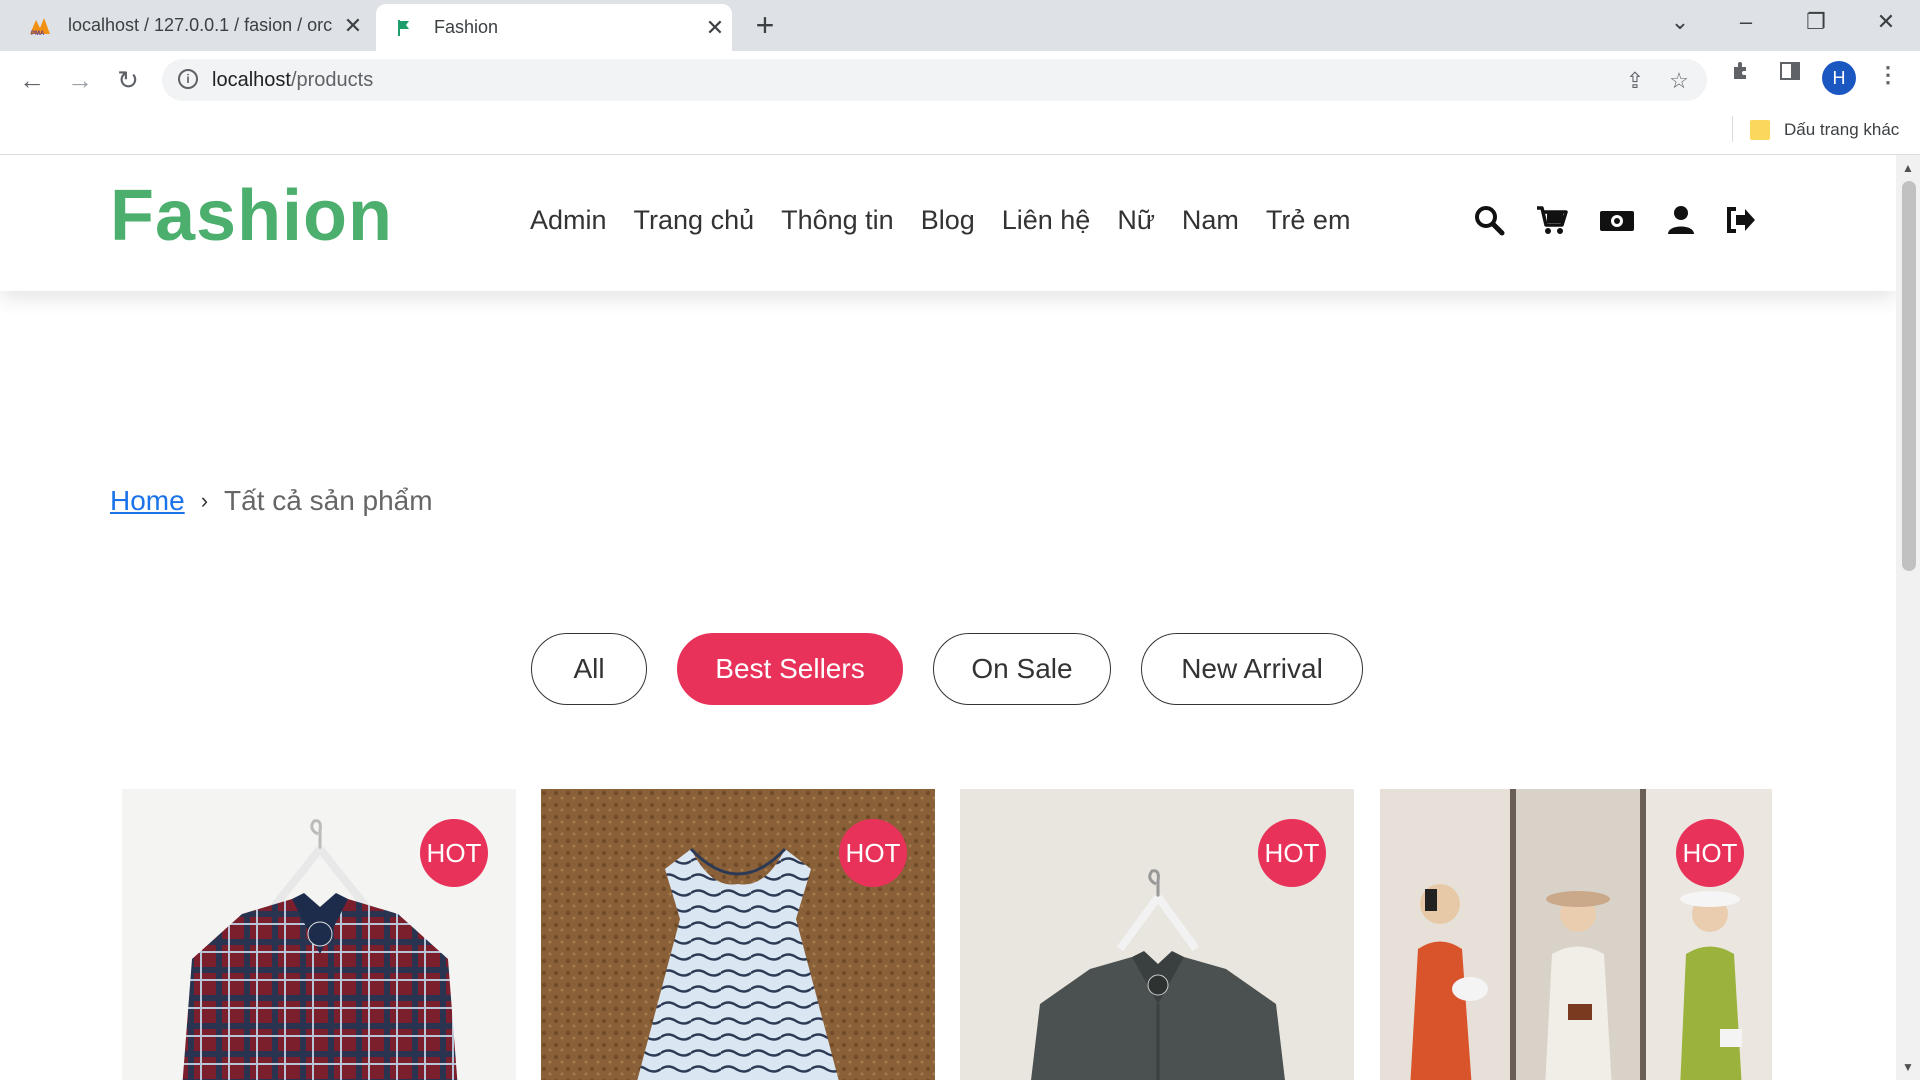 The width and height of the screenshot is (1920, 1080). What do you see at coordinates (1489, 220) in the screenshot?
I see `search-icon` at bounding box center [1489, 220].